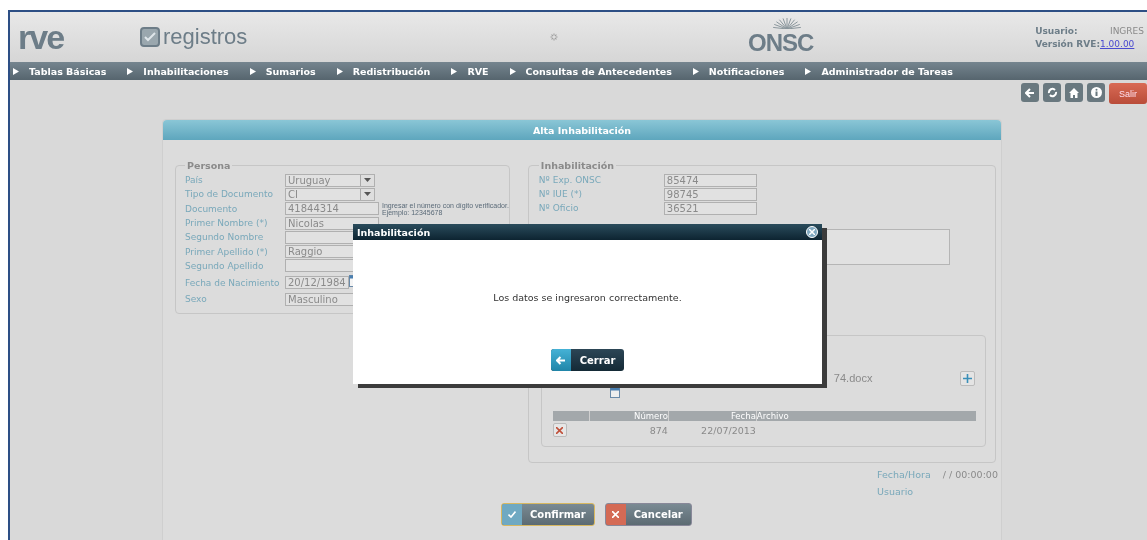  Describe the element at coordinates (178, 71) in the screenshot. I see `menu-item: Inhabilitaciones` at that location.